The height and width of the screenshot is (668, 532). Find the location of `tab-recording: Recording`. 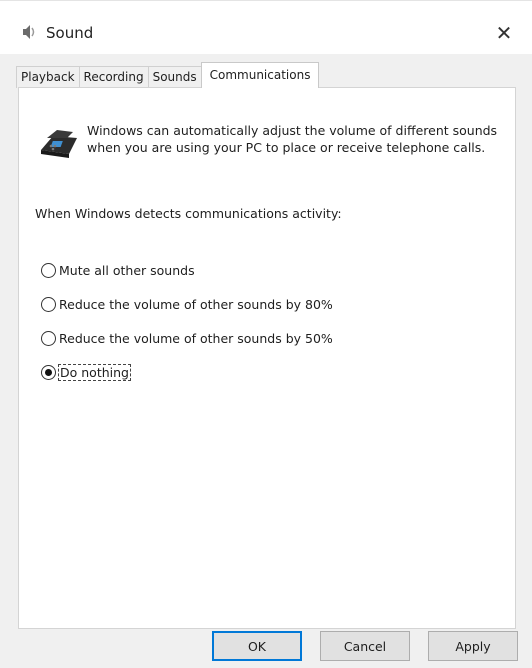

tab-recording: Recording is located at coordinates (113, 77).